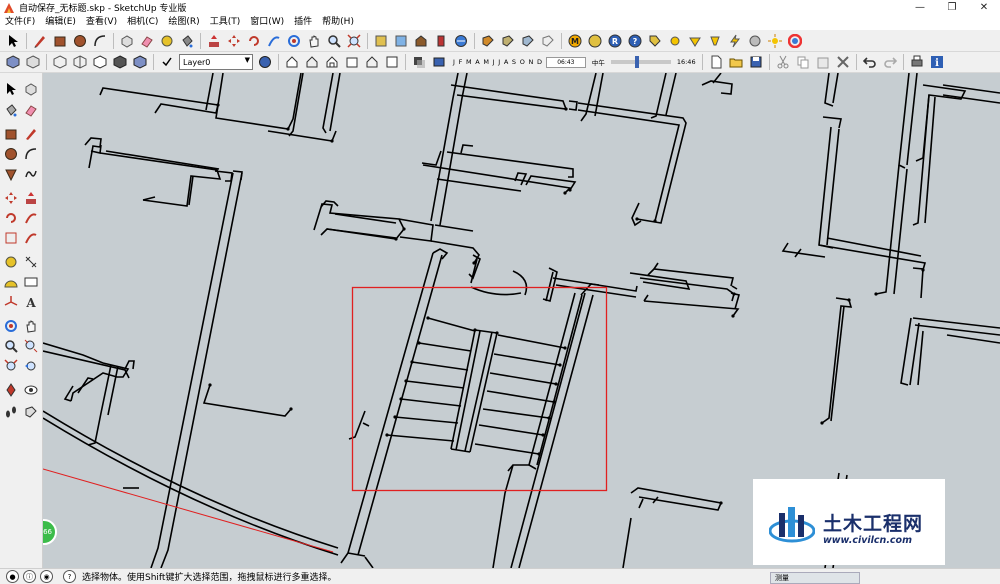  I want to click on house-view-4-icon, so click(352, 62).